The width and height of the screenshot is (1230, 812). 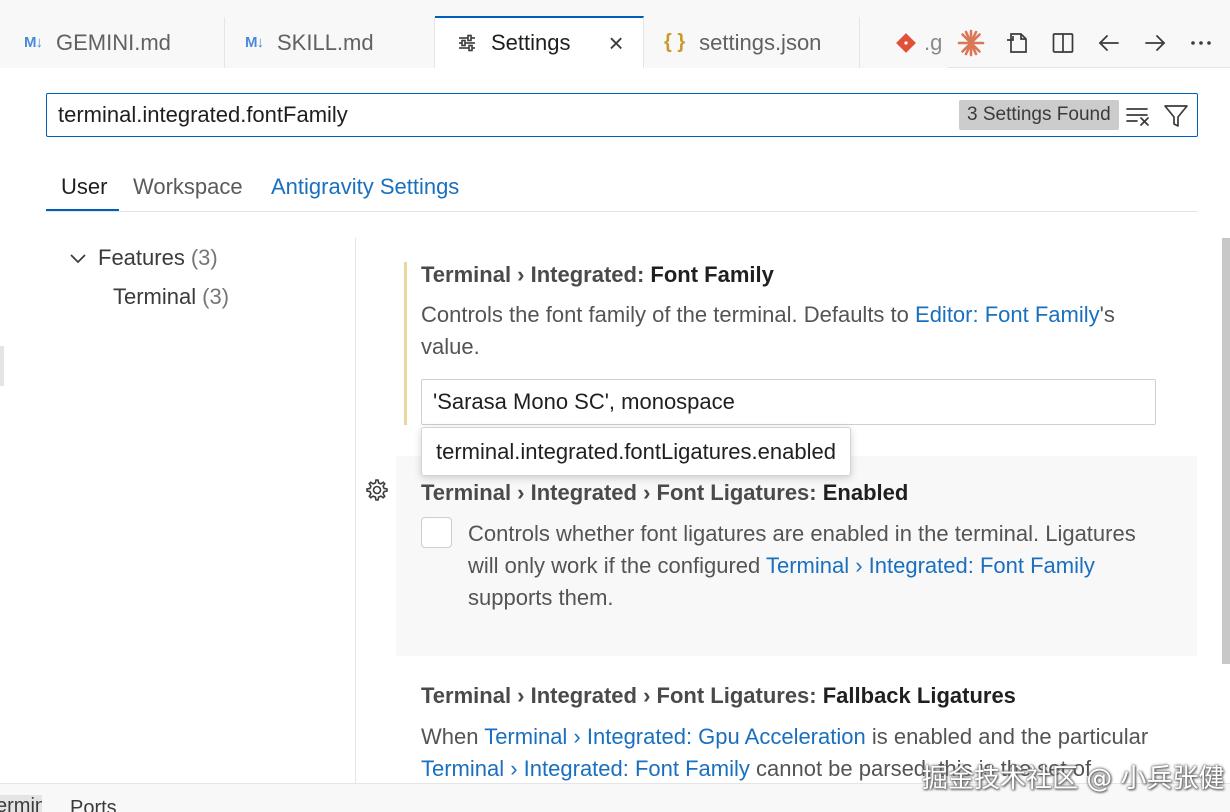 I want to click on setting-link-editor-font-family: Editor: Font Family, so click(x=1007, y=314).